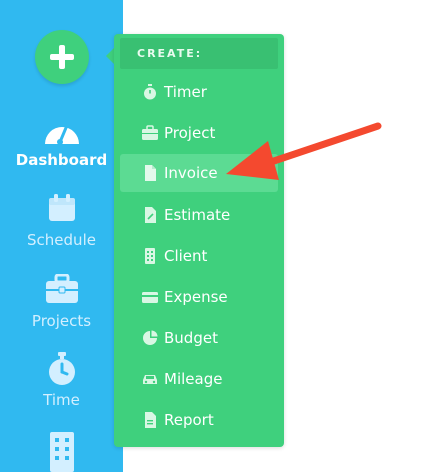 The height and width of the screenshot is (472, 433). I want to click on report-document-icon, so click(150, 420).